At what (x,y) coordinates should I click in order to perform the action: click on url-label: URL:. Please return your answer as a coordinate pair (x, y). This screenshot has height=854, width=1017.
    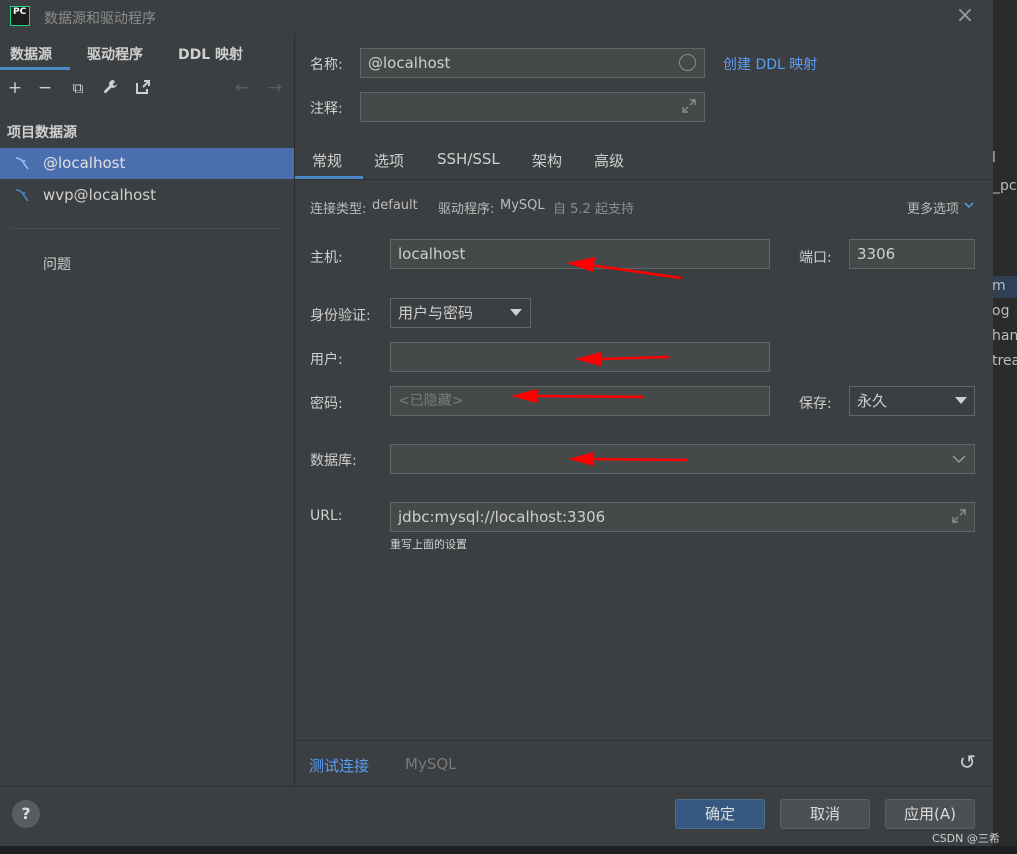
    Looking at the image, I should click on (326, 516).